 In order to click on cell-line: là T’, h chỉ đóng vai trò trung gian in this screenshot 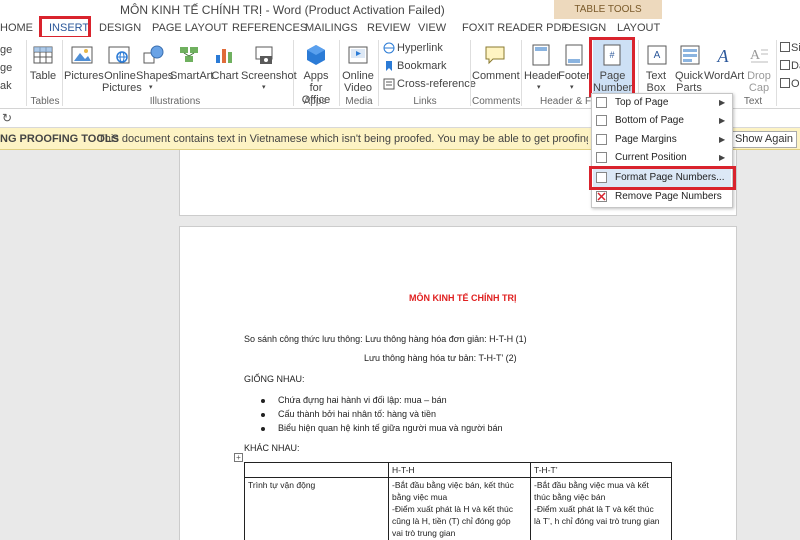, I will do `click(597, 521)`.